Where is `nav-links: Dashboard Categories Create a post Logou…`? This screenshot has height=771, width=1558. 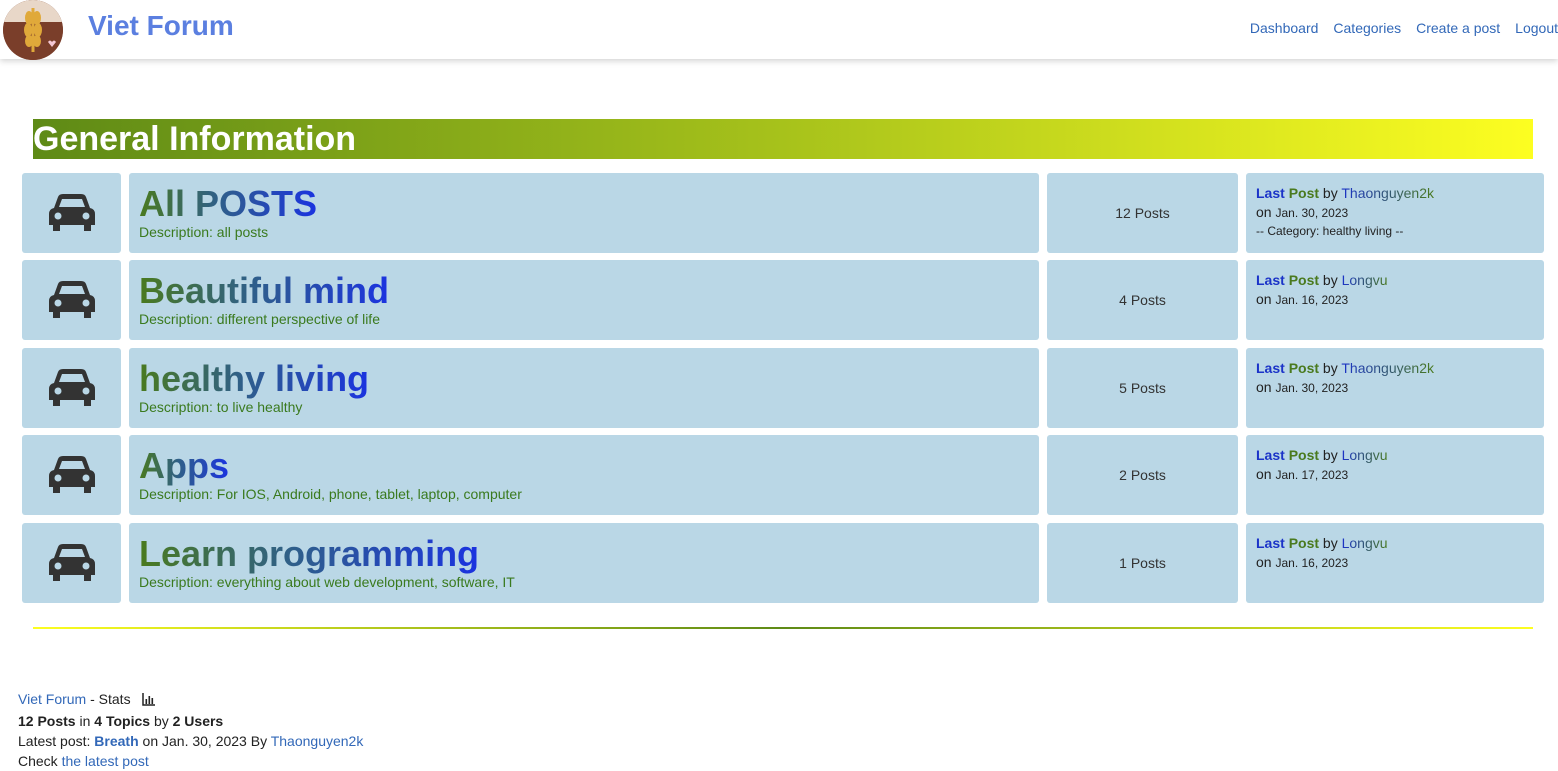 nav-links: Dashboard Categories Create a post Logou… is located at coordinates (1404, 28).